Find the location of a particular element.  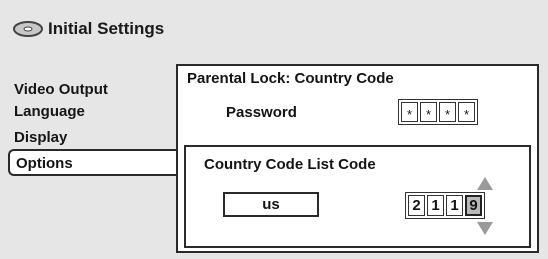

sidebar-item-video-output: Video Output is located at coordinates (61, 89).